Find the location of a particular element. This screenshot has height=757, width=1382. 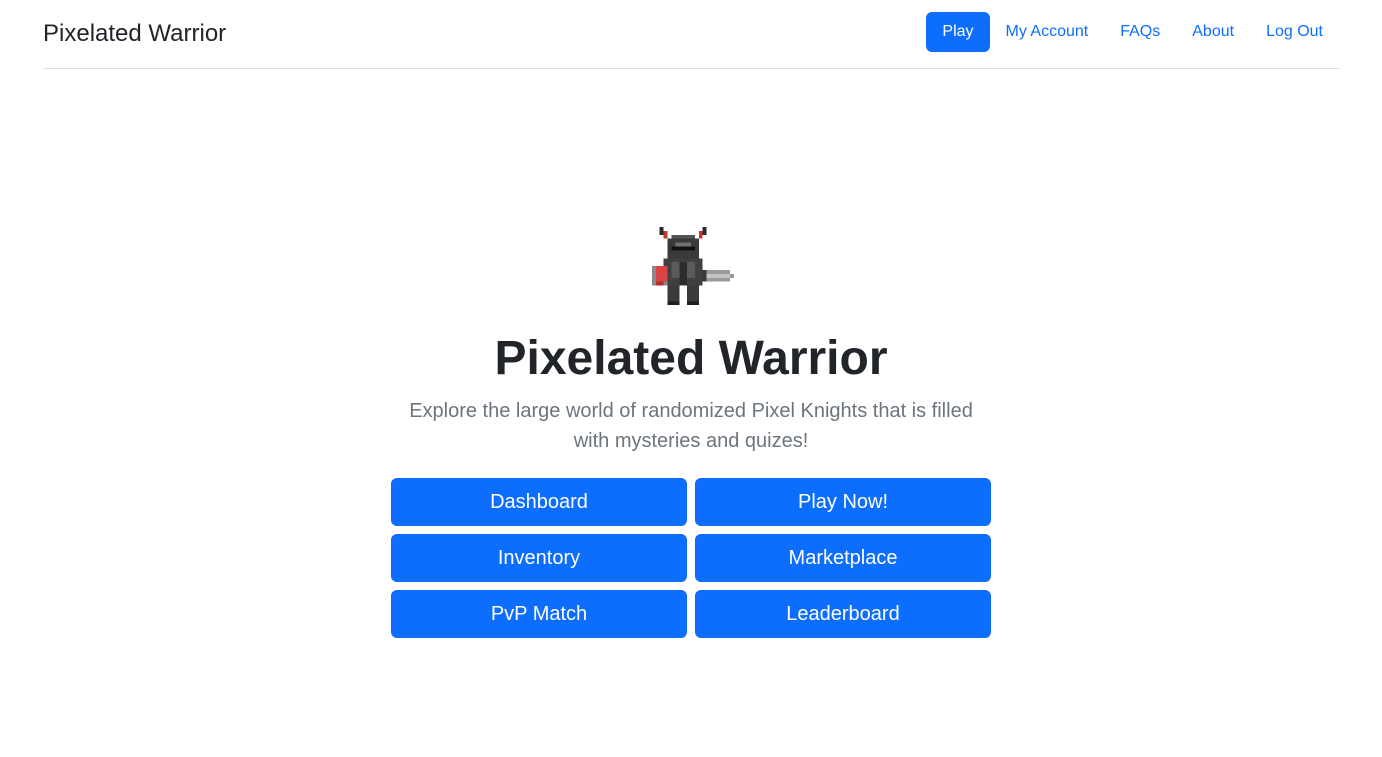

inventory-button: Inventory is located at coordinates (539, 558).